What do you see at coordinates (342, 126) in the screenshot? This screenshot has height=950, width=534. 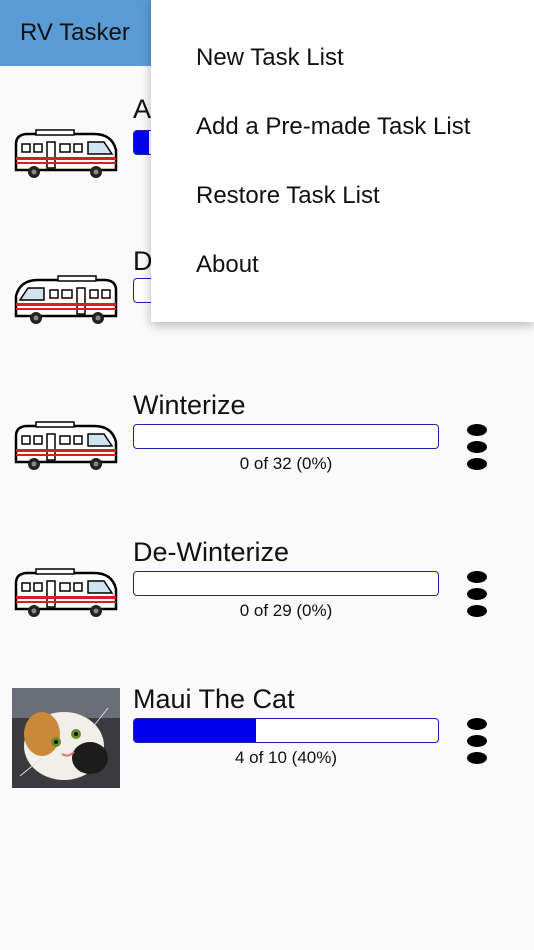 I see `menu-item-add-premade-task-list: Add a Pre-made Task List` at bounding box center [342, 126].